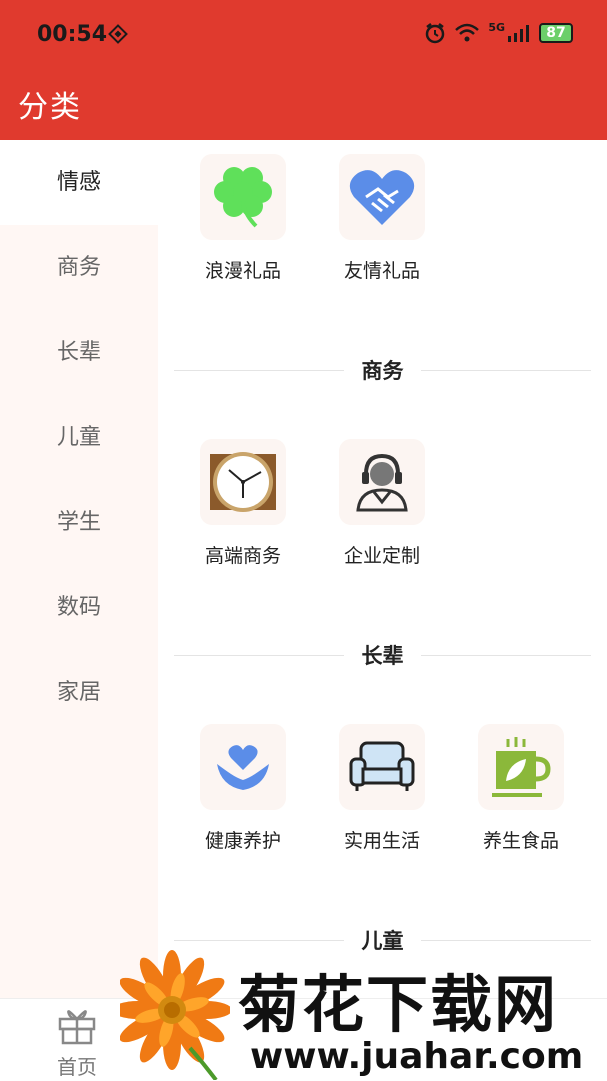 This screenshot has height=1081, width=607. I want to click on gift-icon, so click(77, 1027).